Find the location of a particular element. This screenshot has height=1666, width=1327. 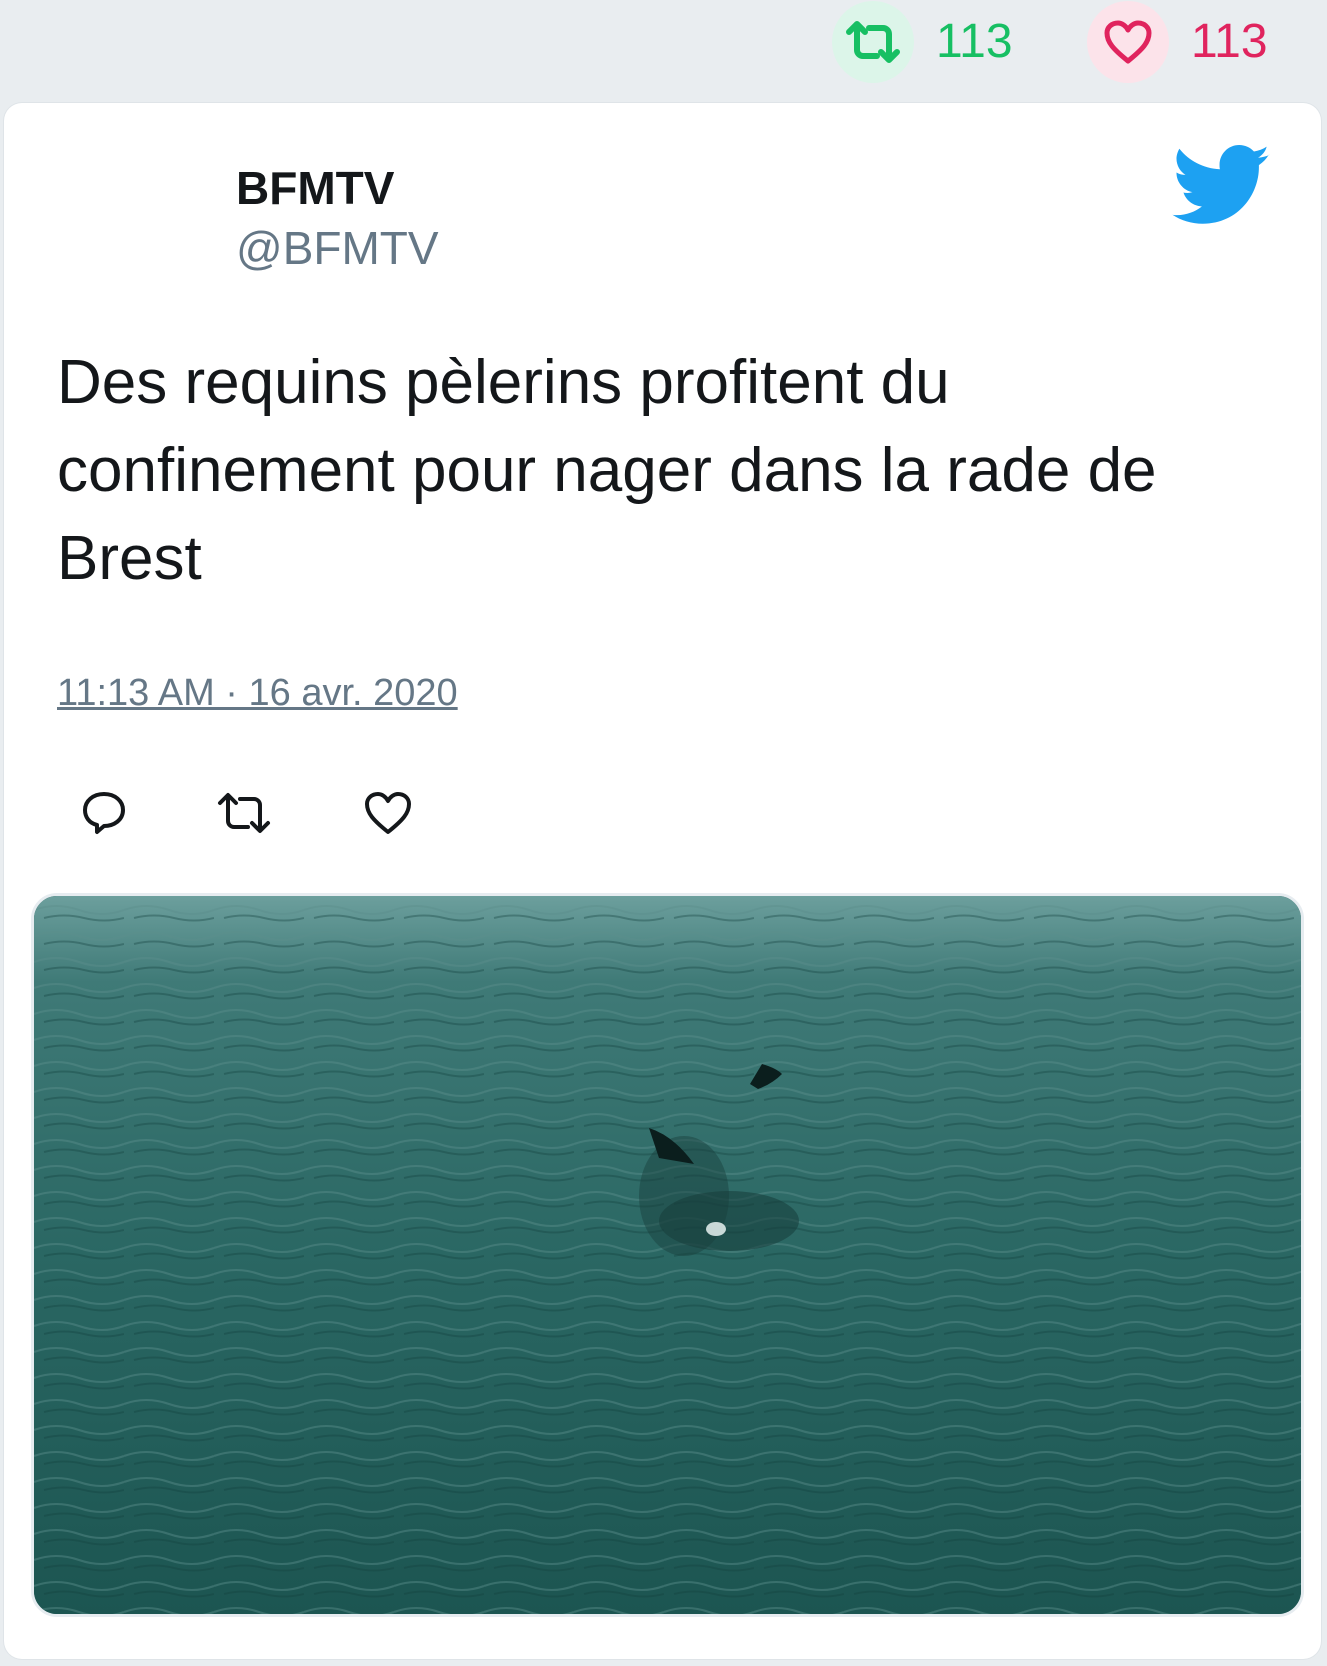

like-stat-bubble is located at coordinates (1128, 42).